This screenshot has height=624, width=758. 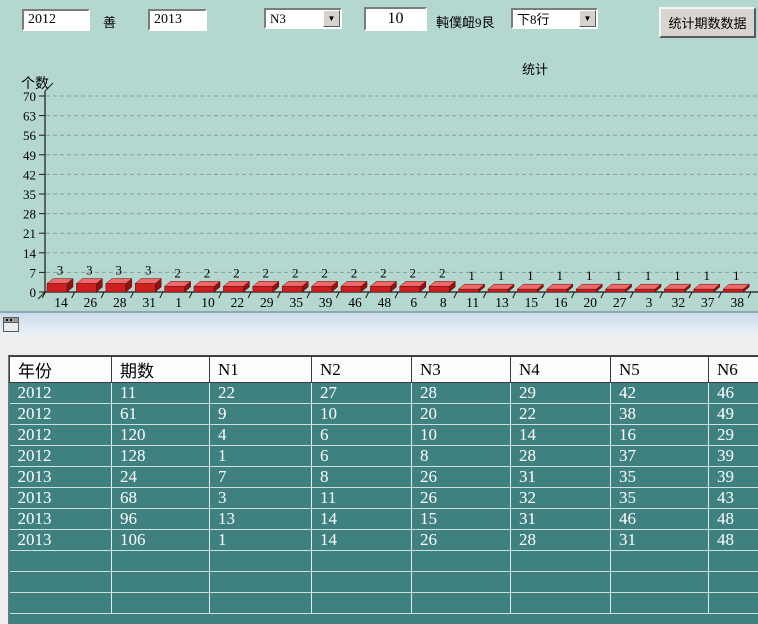 What do you see at coordinates (60, 393) in the screenshot?
I see `table-cell: 2012` at bounding box center [60, 393].